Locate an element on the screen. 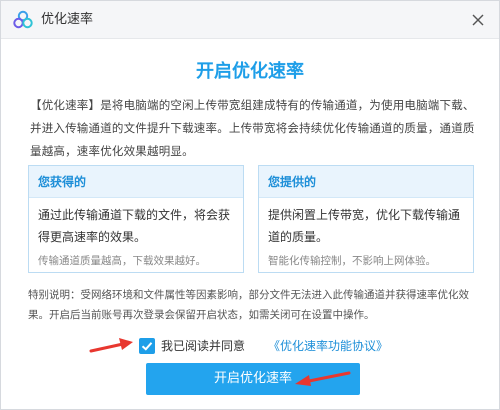  close-icon is located at coordinates (478, 20).